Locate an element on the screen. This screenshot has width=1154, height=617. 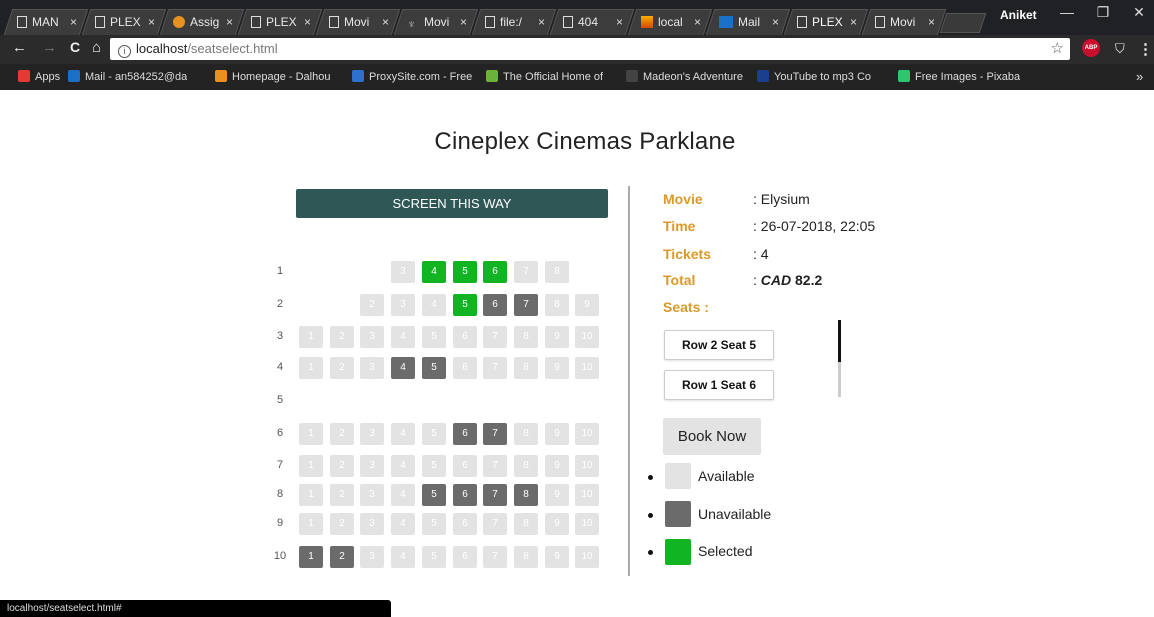
browser-tab: local × is located at coordinates (670, 22).